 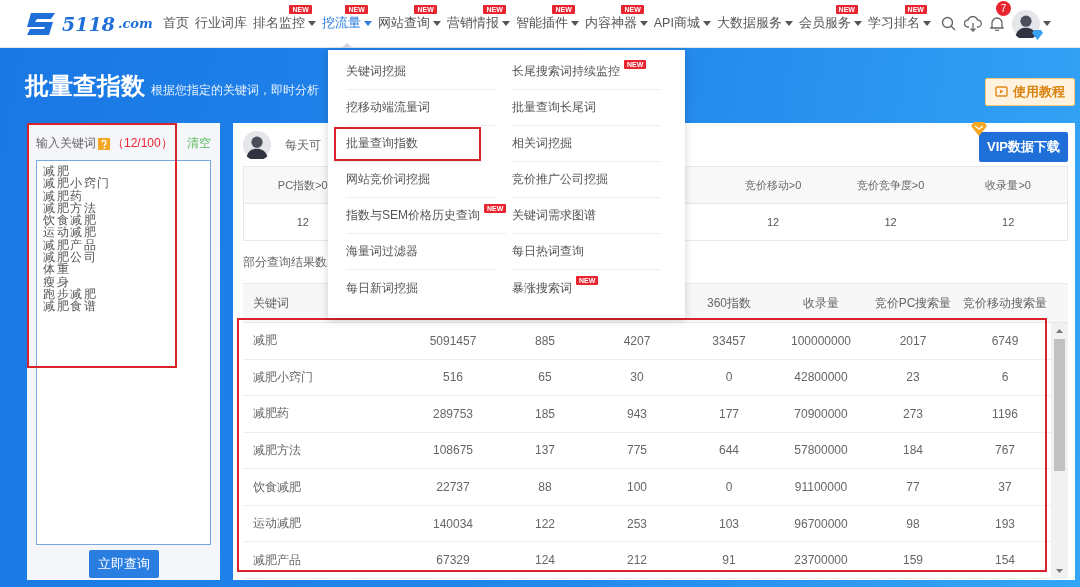 I want to click on table-cell: 30, so click(x=637, y=377).